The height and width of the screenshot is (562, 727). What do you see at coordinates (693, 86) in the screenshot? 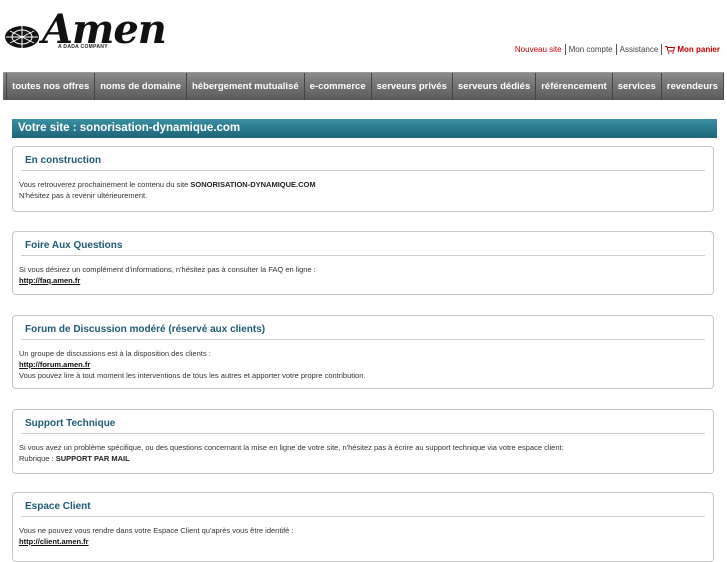
I see `nav-item-resellers: revendeurs` at bounding box center [693, 86].